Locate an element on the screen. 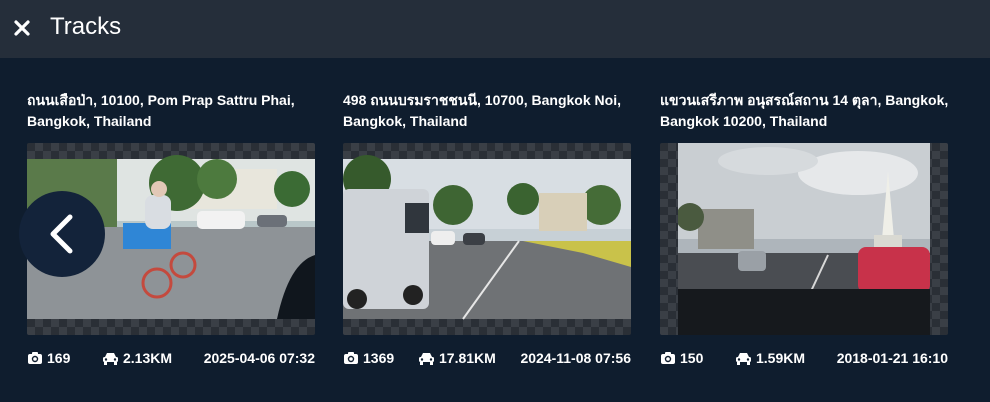  photo-count: 1369 is located at coordinates (368, 358).